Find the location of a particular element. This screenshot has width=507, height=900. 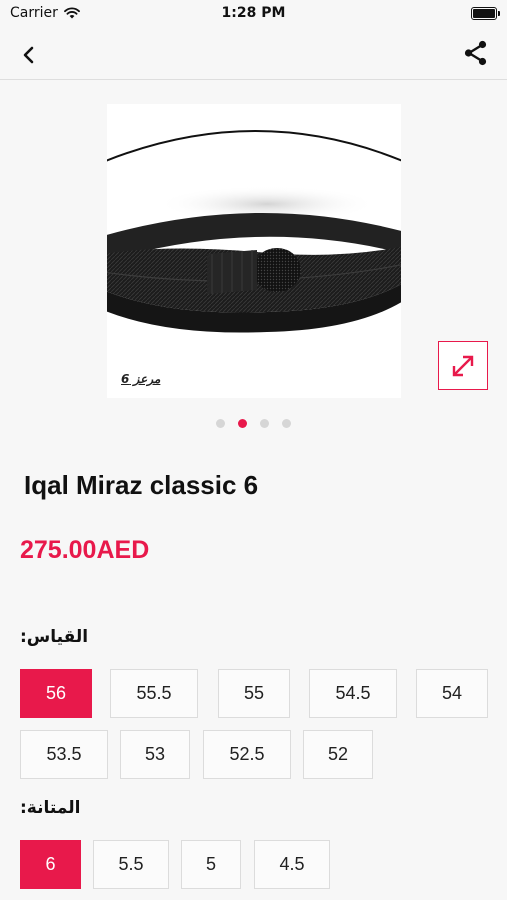

size-option-selected: 56 is located at coordinates (56, 693).